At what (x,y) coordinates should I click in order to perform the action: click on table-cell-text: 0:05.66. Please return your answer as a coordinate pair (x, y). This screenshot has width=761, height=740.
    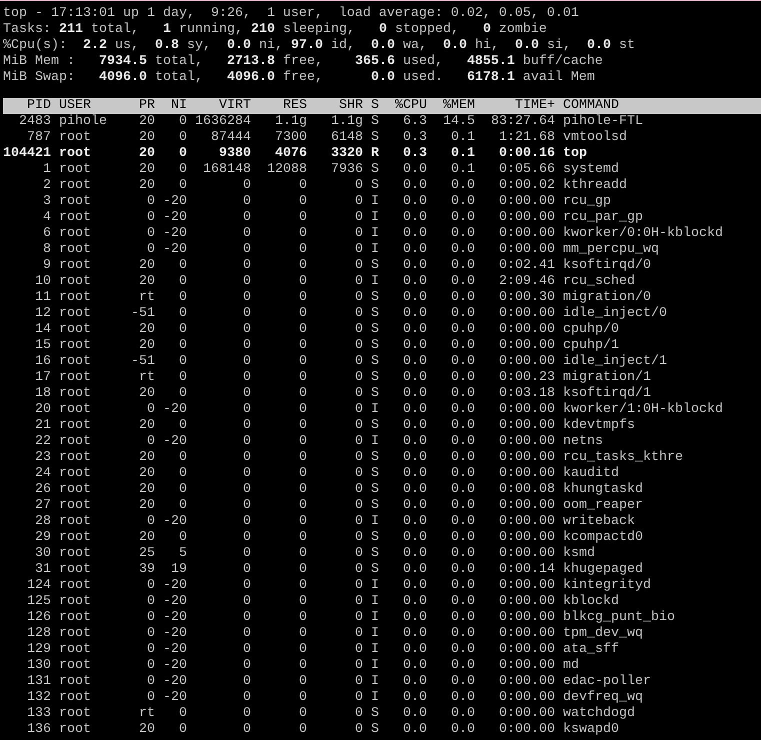
    Looking at the image, I should click on (526, 170).